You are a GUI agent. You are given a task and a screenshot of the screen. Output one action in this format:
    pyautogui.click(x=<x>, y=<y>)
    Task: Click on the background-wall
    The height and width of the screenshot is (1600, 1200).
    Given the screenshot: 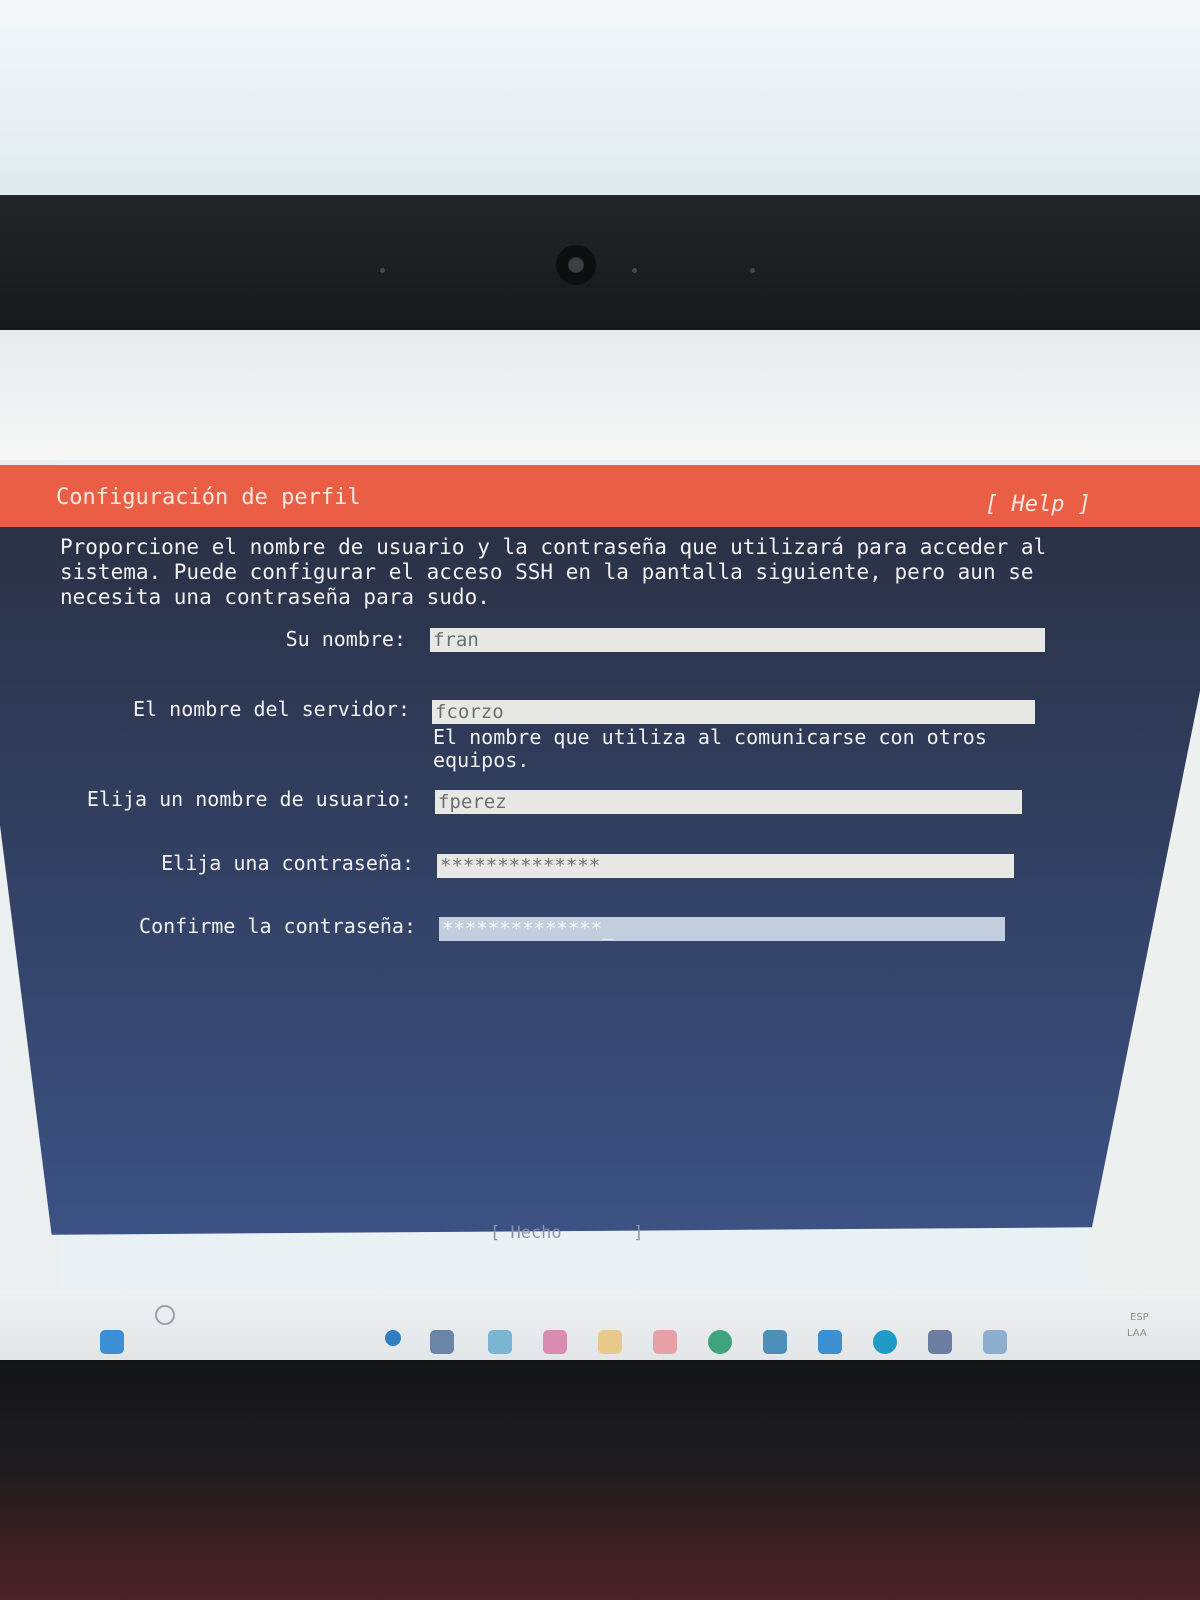 What is the action you would take?
    pyautogui.click(x=600, y=105)
    